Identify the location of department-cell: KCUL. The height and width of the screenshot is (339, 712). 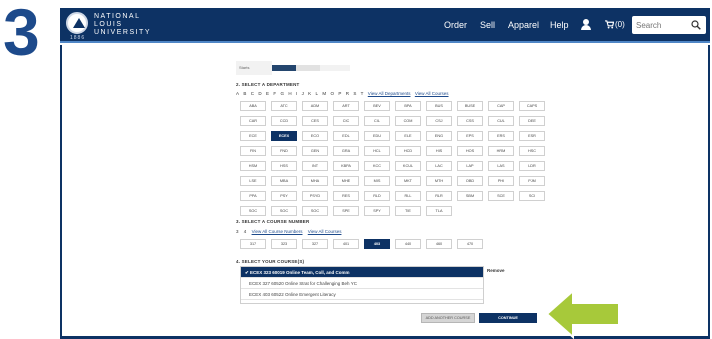
(408, 166).